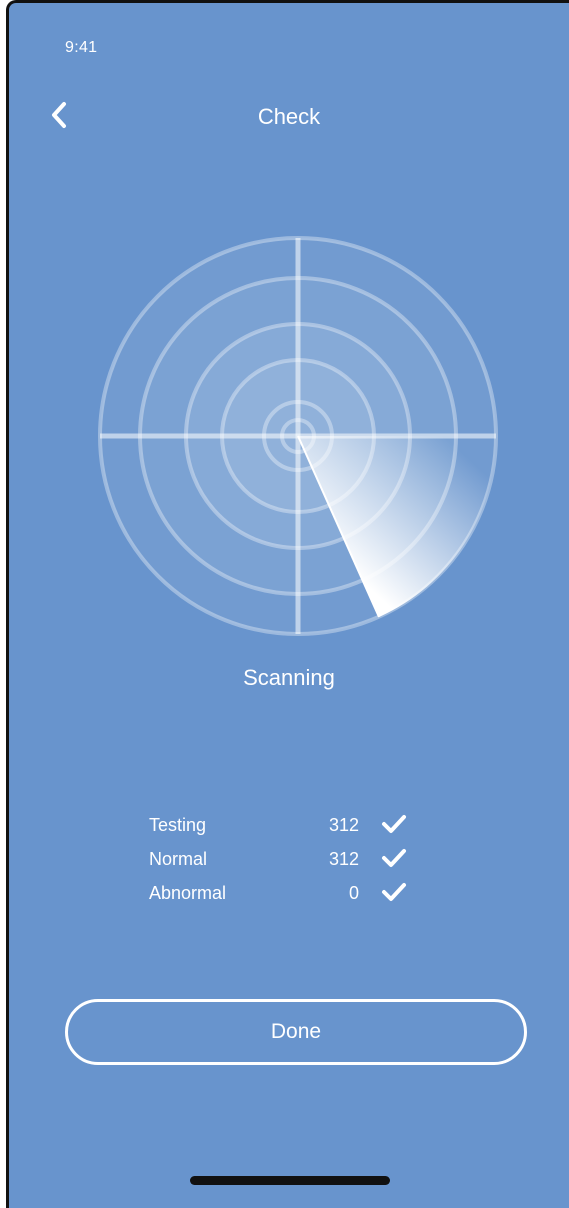 Image resolution: width=569 pixels, height=1208 pixels. What do you see at coordinates (81, 47) in the screenshot?
I see `status-bar-time: 9:41` at bounding box center [81, 47].